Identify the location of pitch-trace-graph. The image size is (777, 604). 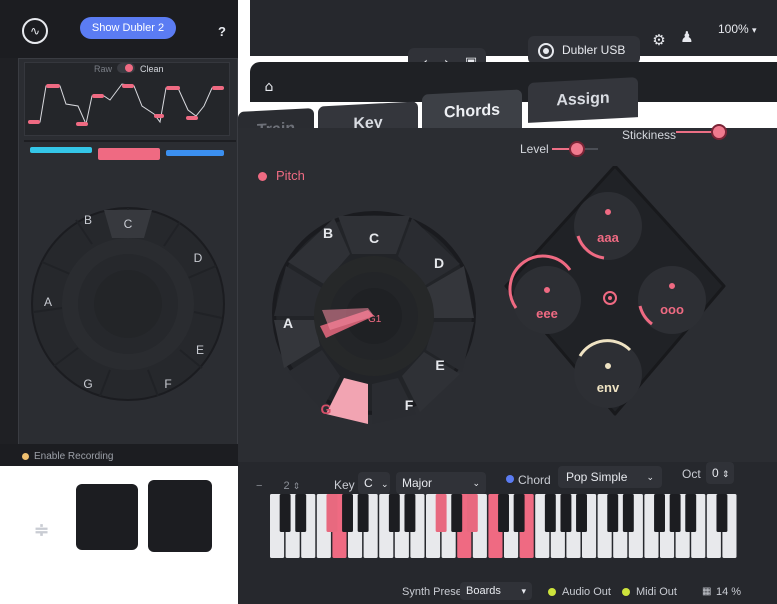
(126, 104).